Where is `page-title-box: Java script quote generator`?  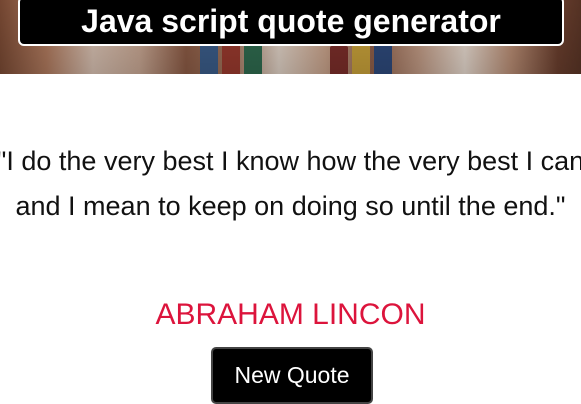
page-title-box: Java script quote generator is located at coordinates (291, 23).